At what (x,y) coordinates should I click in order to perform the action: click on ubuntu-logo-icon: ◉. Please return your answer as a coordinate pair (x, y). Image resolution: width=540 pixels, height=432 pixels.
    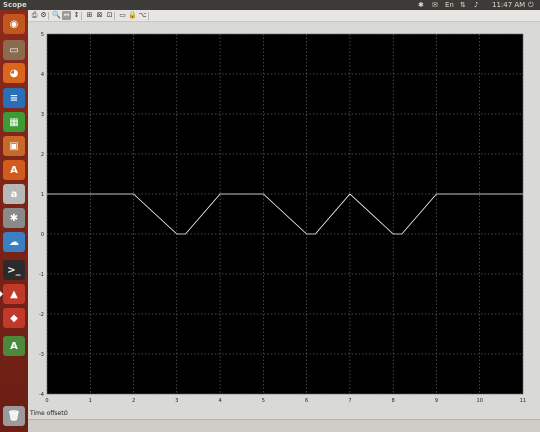
    Looking at the image, I should click on (14, 24).